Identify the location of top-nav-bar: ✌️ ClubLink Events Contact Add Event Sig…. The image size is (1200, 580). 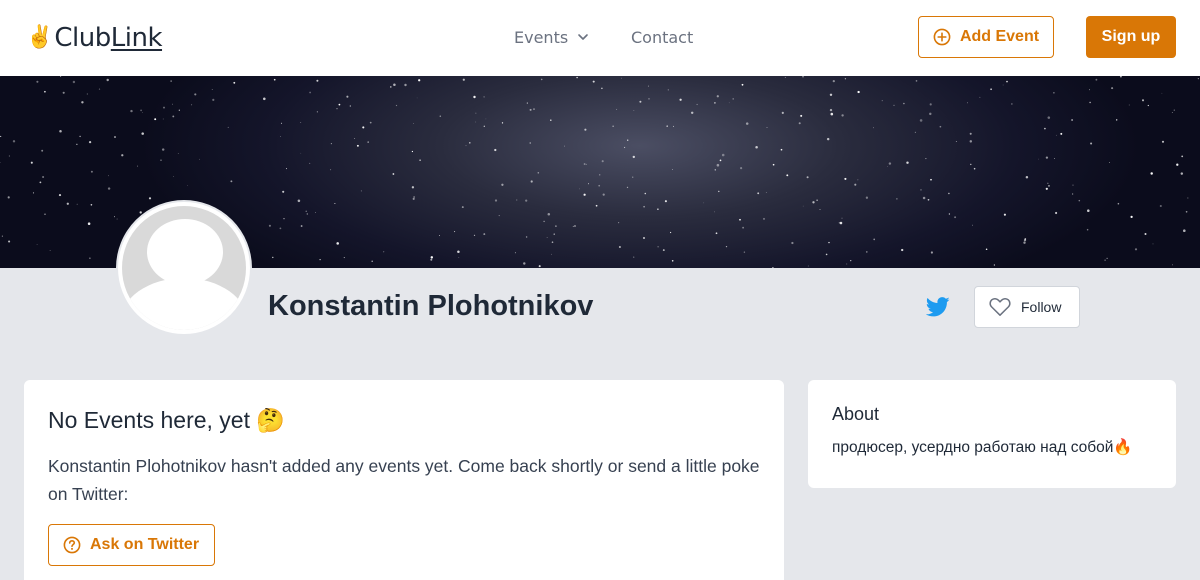
(600, 38).